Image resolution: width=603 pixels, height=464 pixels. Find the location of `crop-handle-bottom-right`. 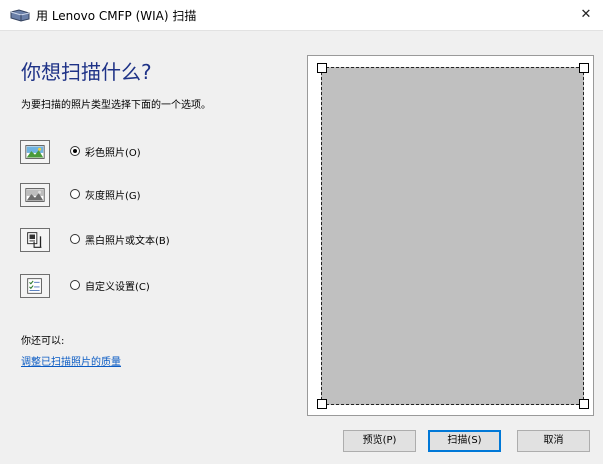

crop-handle-bottom-right is located at coordinates (584, 404).